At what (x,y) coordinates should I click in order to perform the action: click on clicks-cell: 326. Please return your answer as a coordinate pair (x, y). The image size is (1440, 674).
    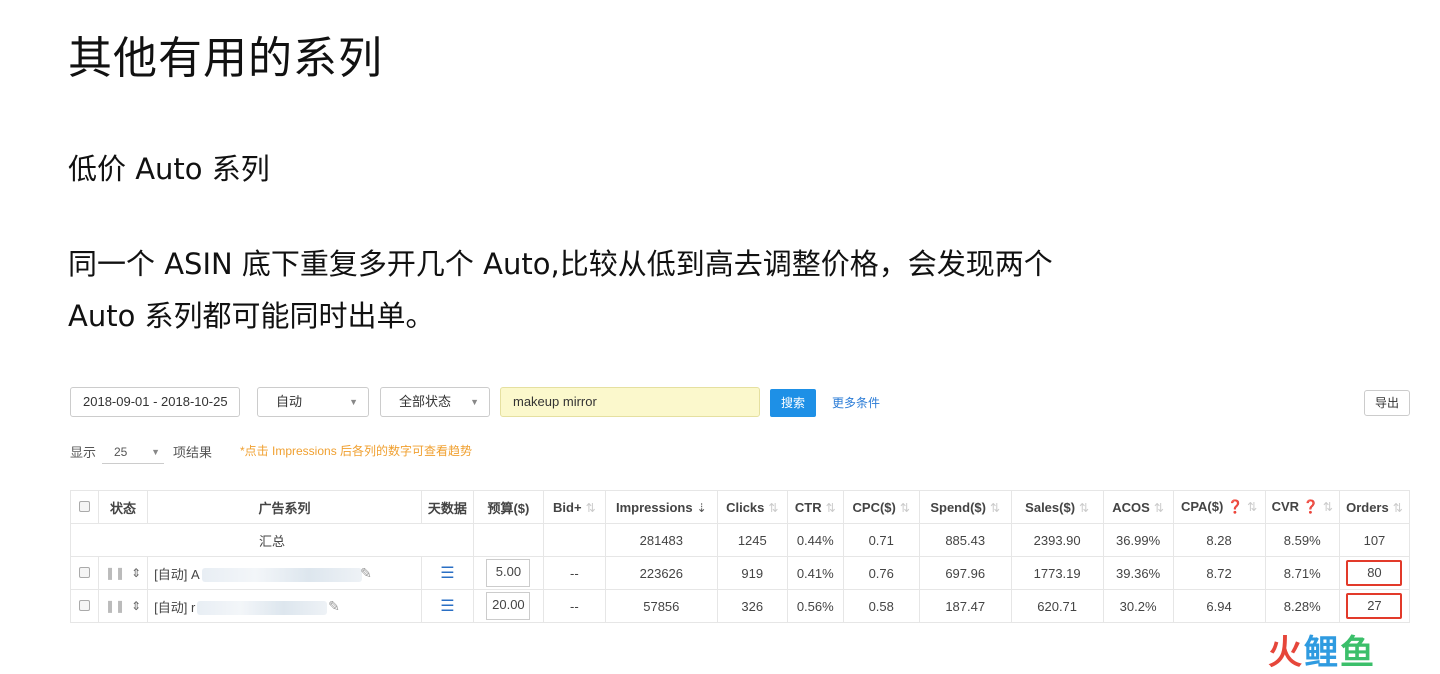
    Looking at the image, I should click on (752, 606).